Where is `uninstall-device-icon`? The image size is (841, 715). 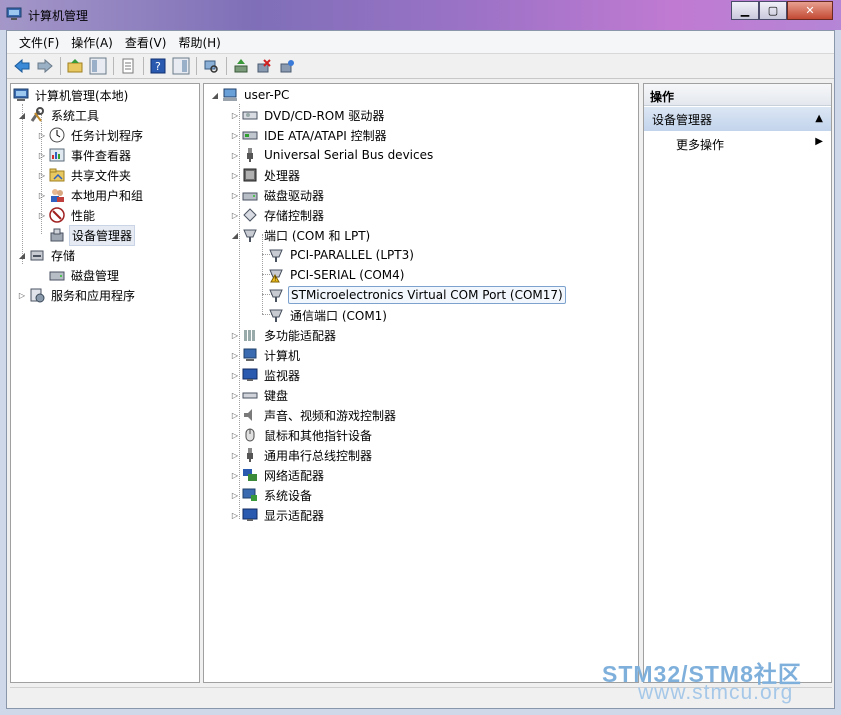 uninstall-device-icon is located at coordinates (287, 66).